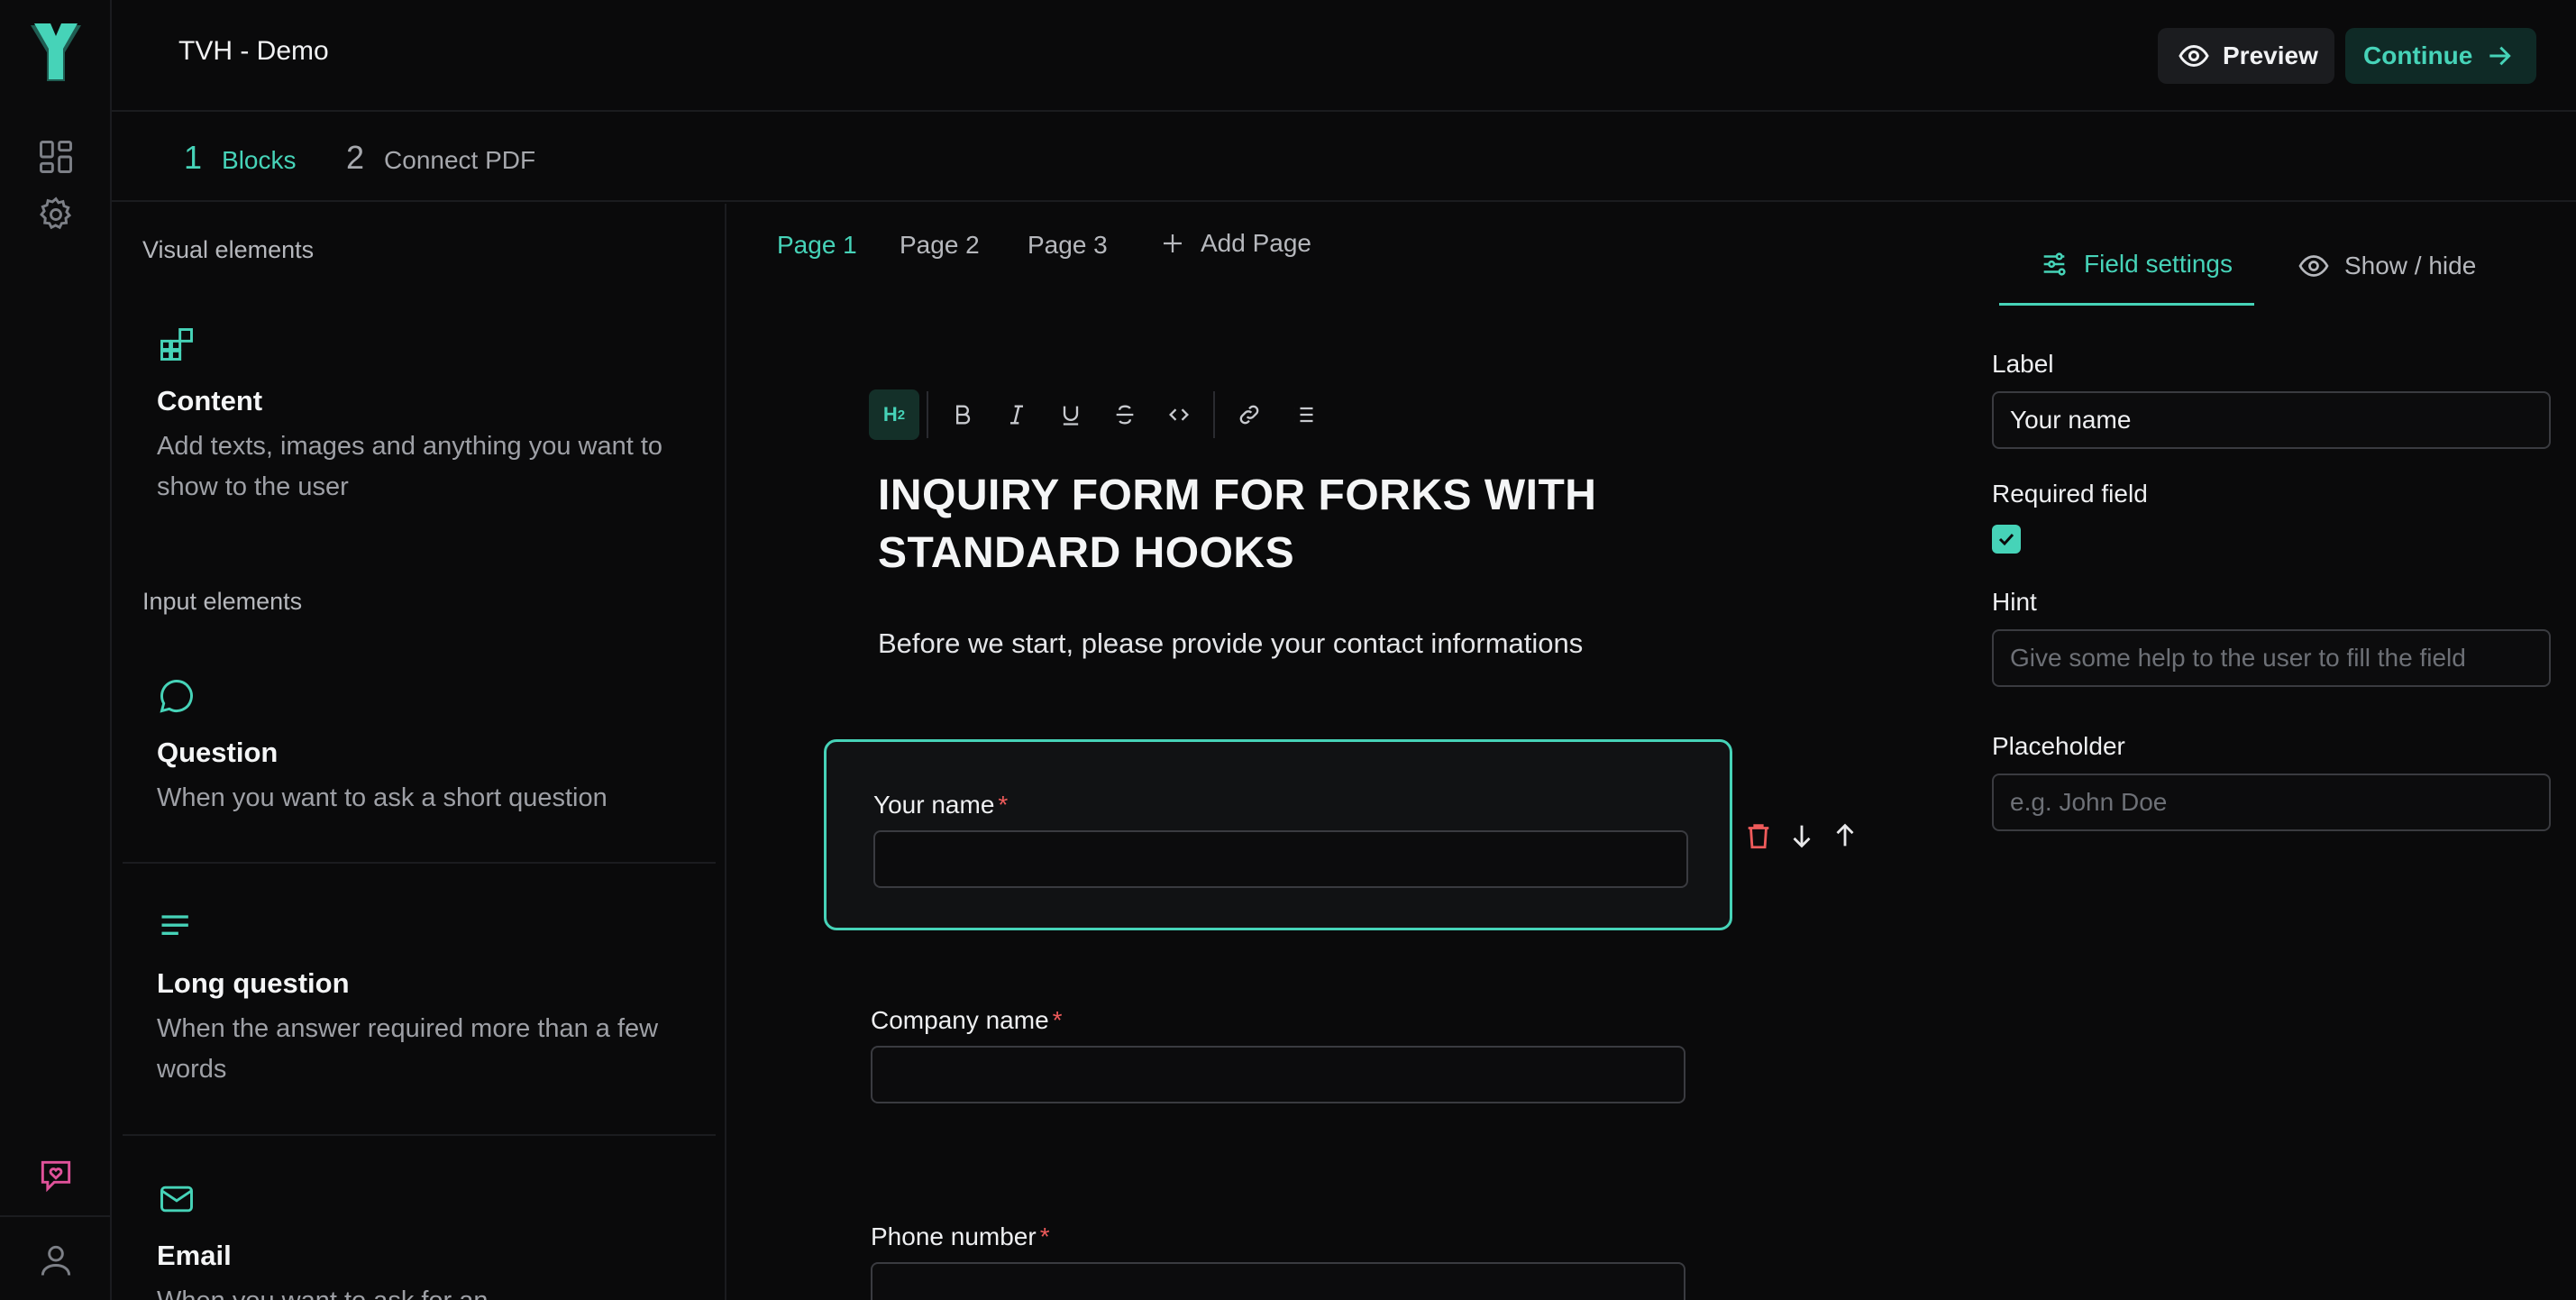  I want to click on continue-button-label: Continue, so click(2418, 55).